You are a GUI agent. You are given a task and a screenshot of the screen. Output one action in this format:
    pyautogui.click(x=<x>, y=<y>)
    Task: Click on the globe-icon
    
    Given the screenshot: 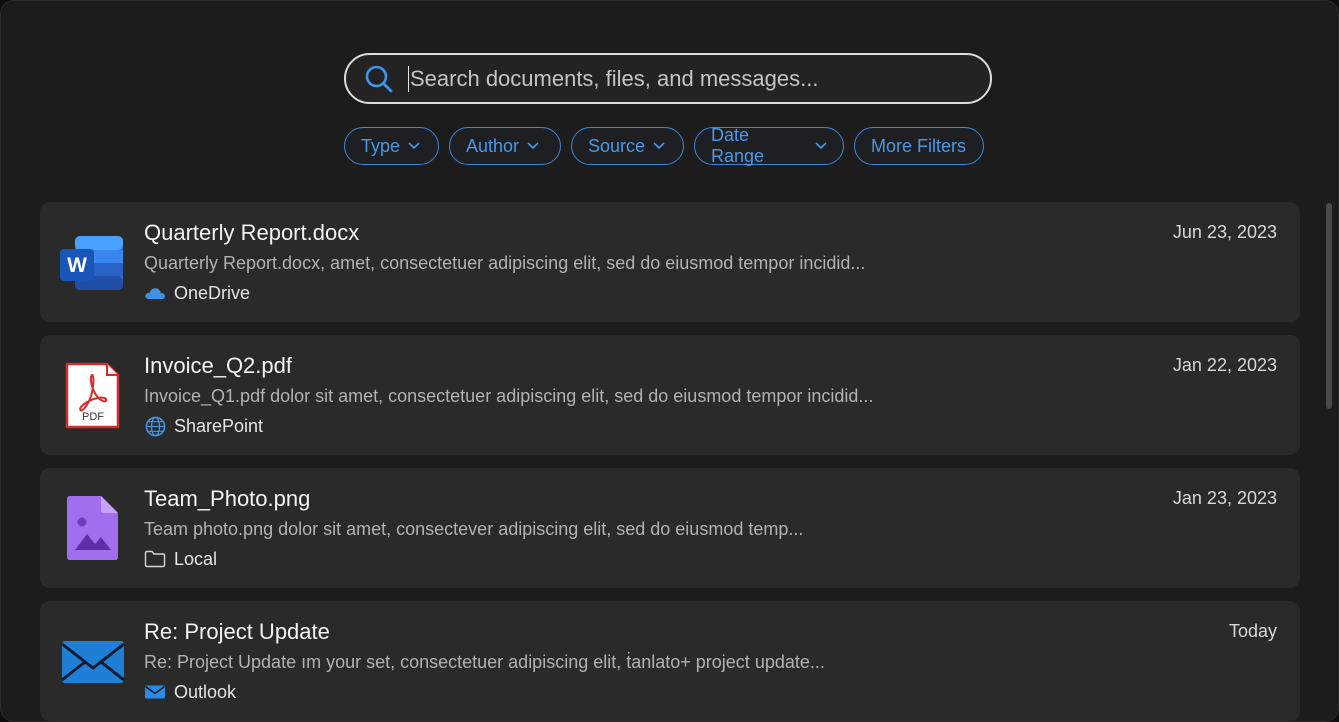 What is the action you would take?
    pyautogui.click(x=155, y=426)
    